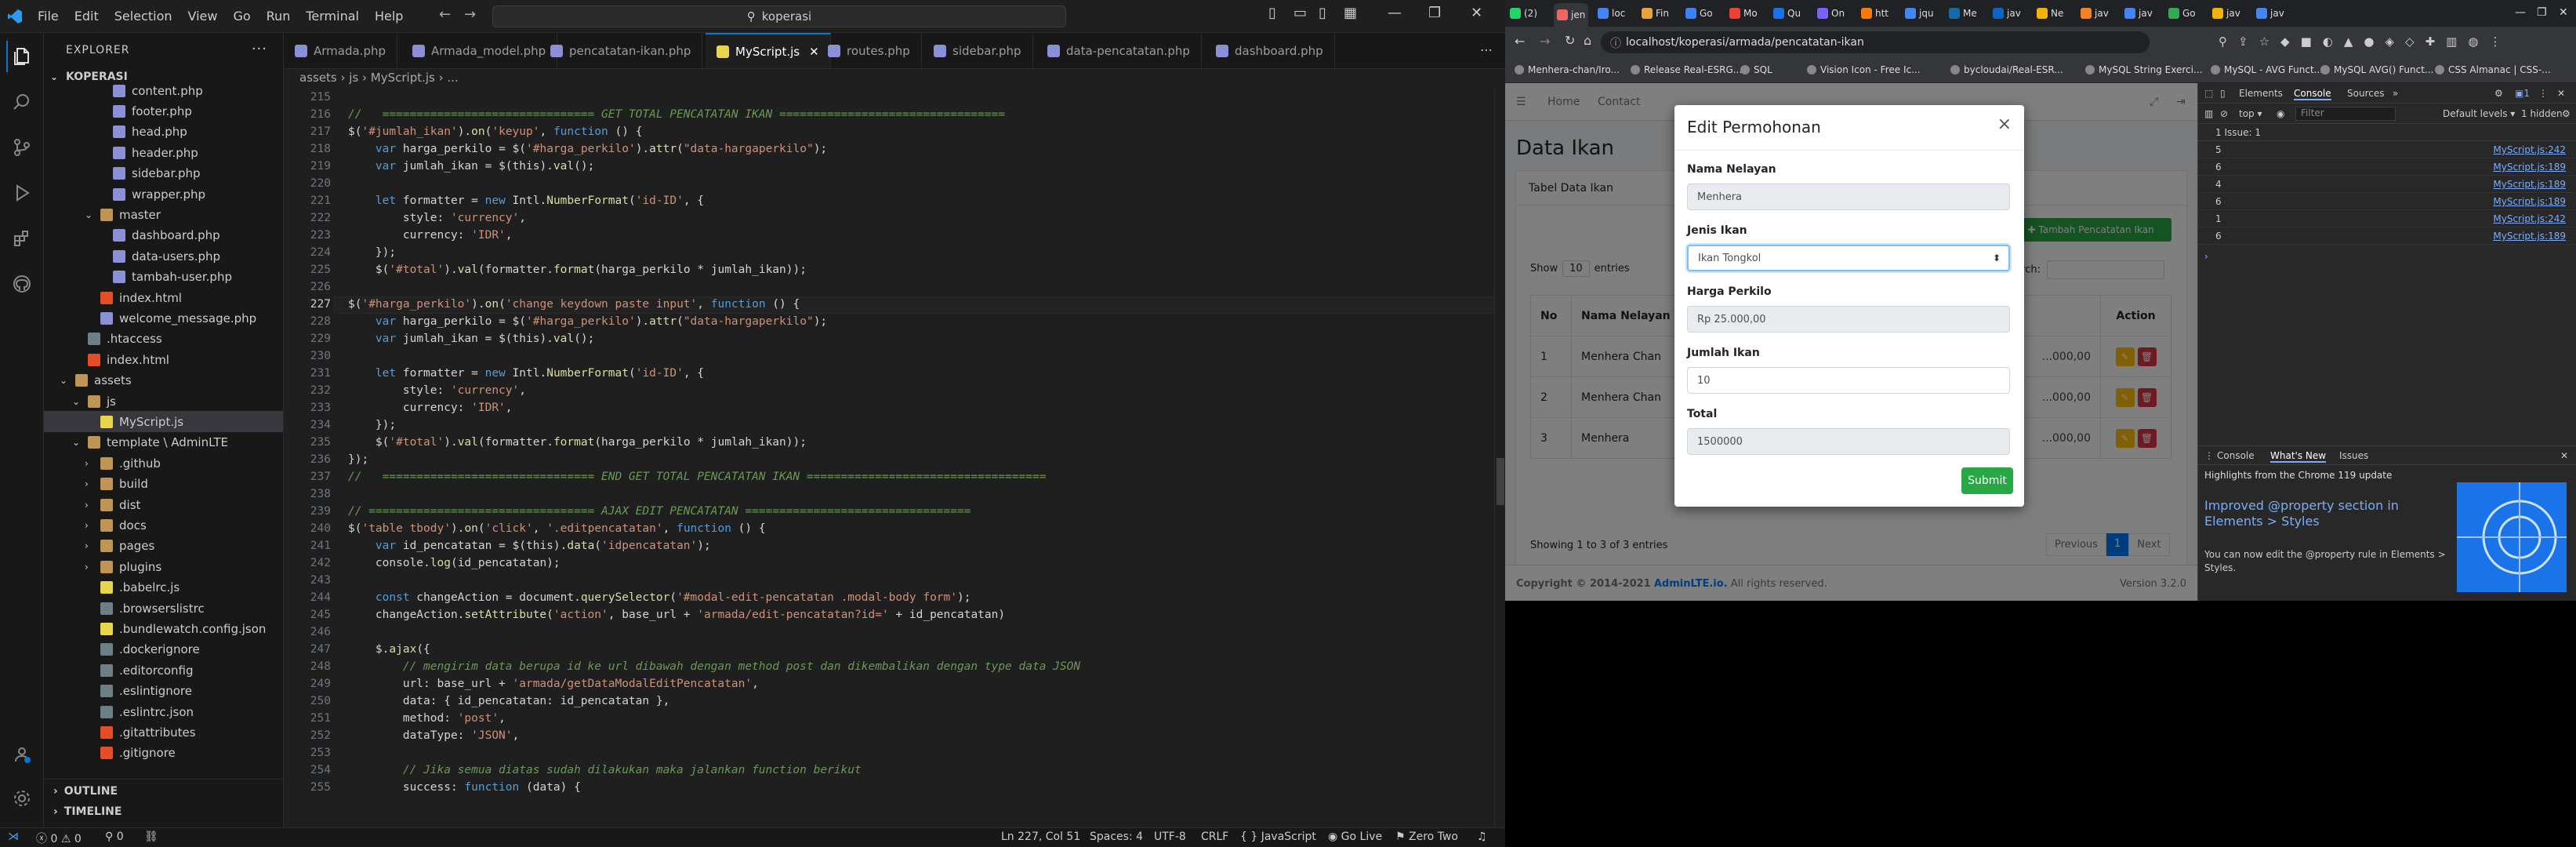 The width and height of the screenshot is (2576, 847). I want to click on more-tabs-icon: », so click(2395, 93).